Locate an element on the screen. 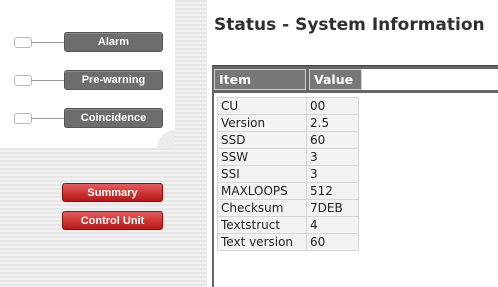  column-header-item: Item is located at coordinates (260, 79).